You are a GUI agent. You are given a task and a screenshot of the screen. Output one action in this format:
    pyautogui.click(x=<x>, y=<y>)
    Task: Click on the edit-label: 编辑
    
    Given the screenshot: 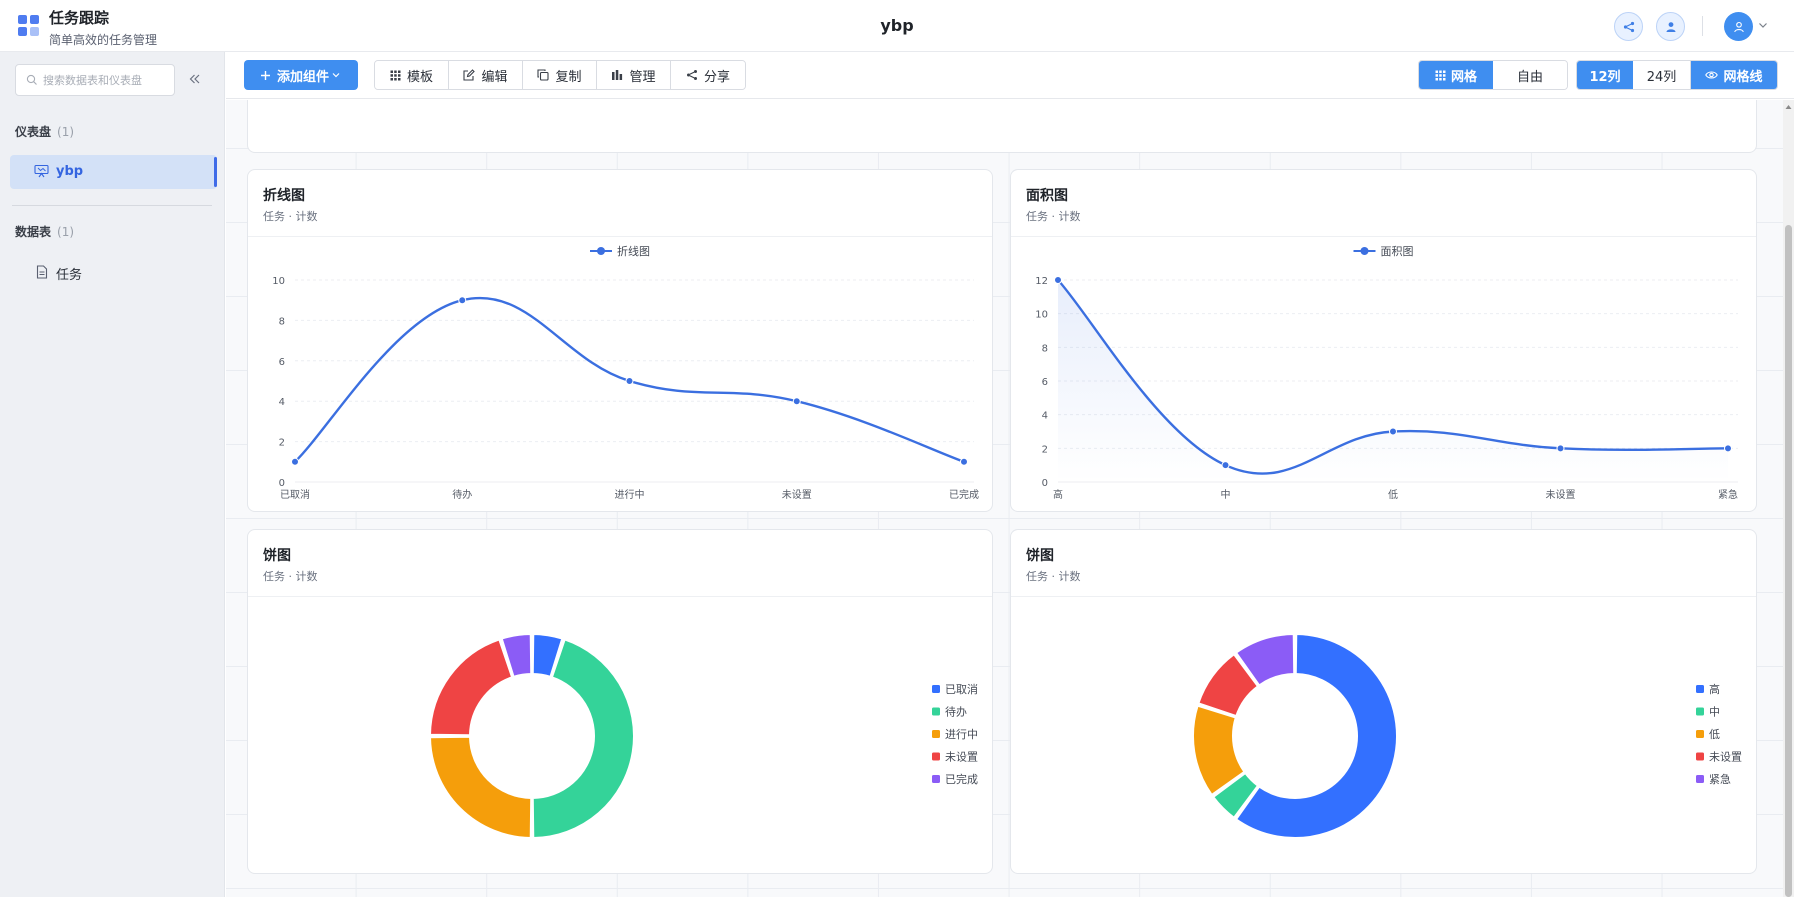 What is the action you would take?
    pyautogui.click(x=494, y=77)
    